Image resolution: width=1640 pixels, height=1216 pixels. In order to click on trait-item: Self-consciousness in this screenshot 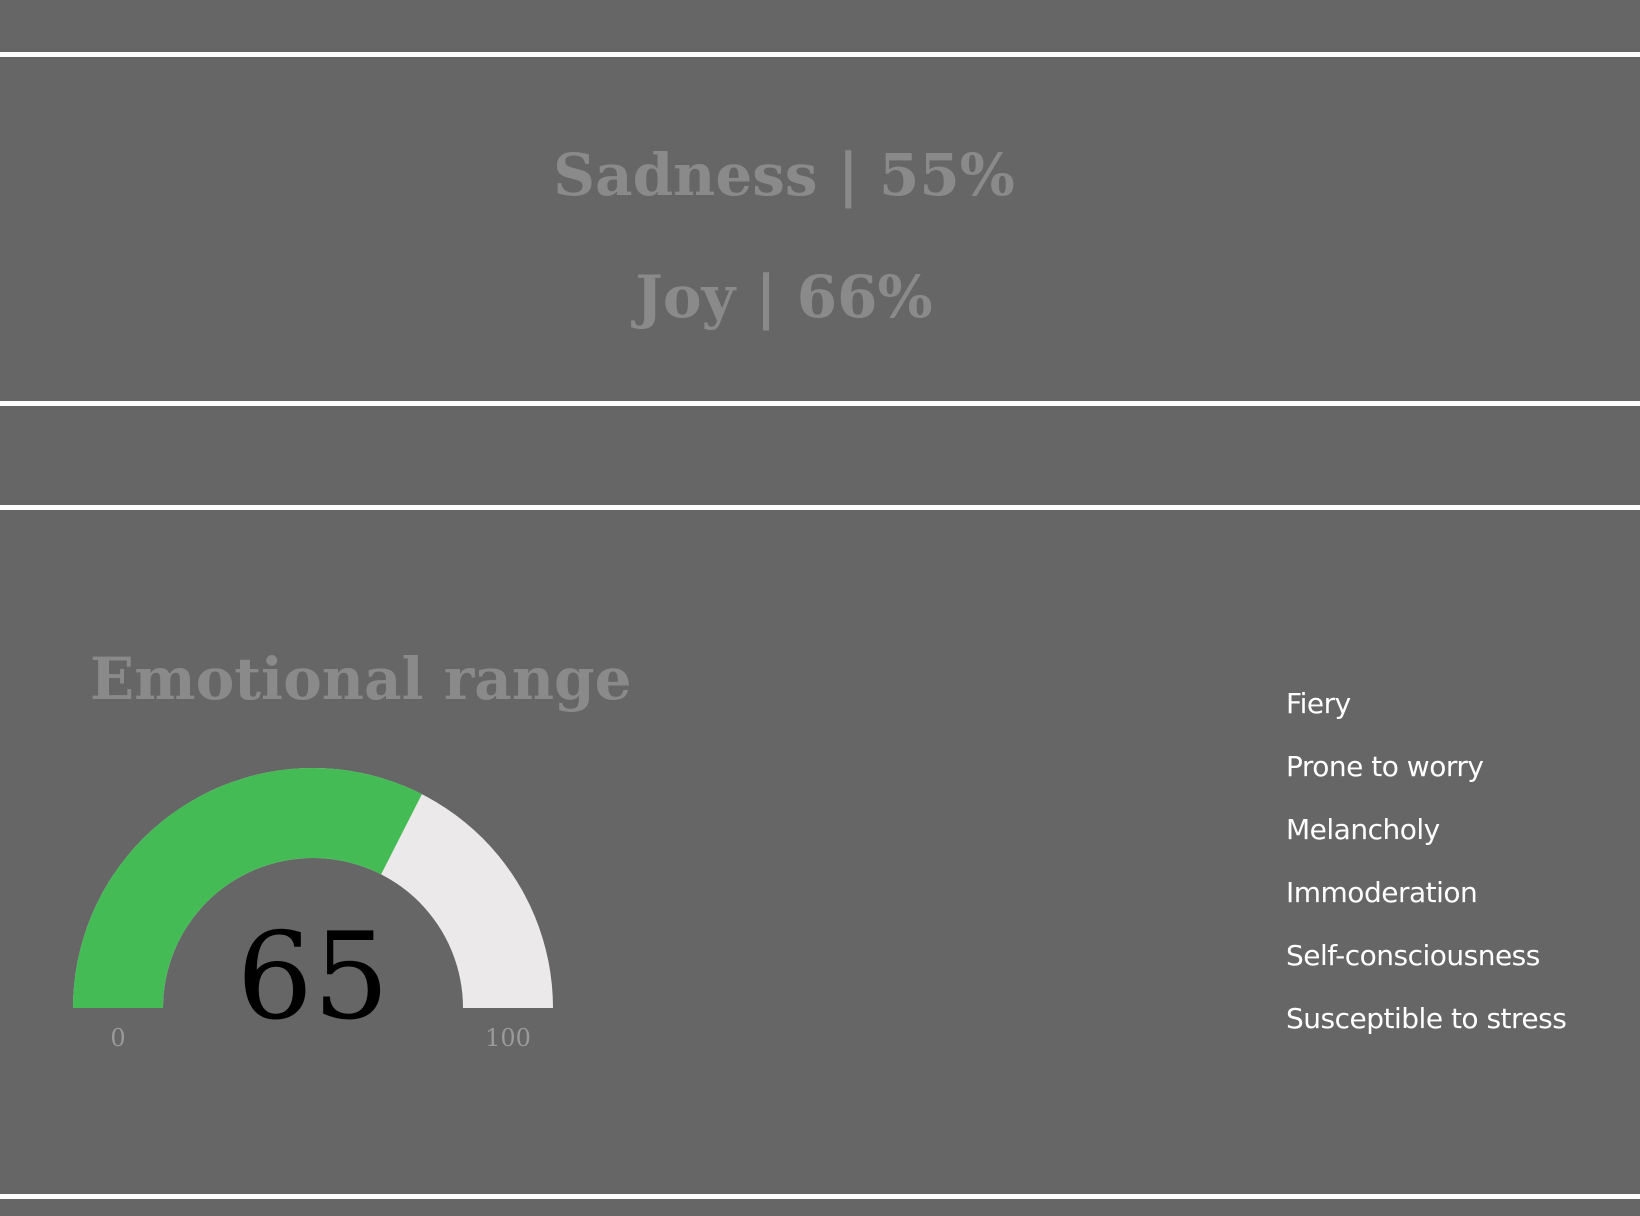, I will do `click(1413, 955)`.